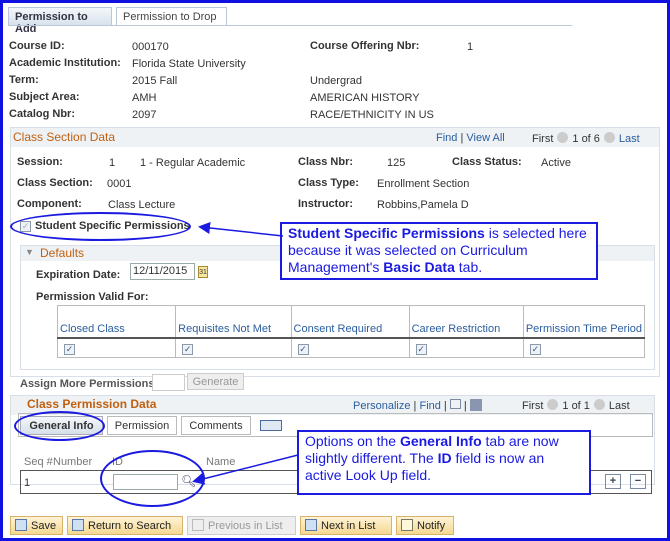 This screenshot has width=670, height=541. Describe the element at coordinates (21, 525) in the screenshot. I see `save-icon` at that location.